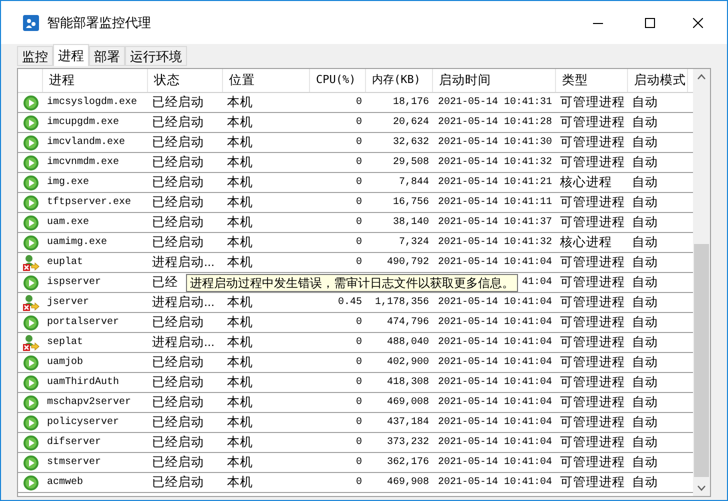 This screenshot has width=728, height=501. What do you see at coordinates (68, 223) in the screenshot?
I see `process-name: uam.exe` at bounding box center [68, 223].